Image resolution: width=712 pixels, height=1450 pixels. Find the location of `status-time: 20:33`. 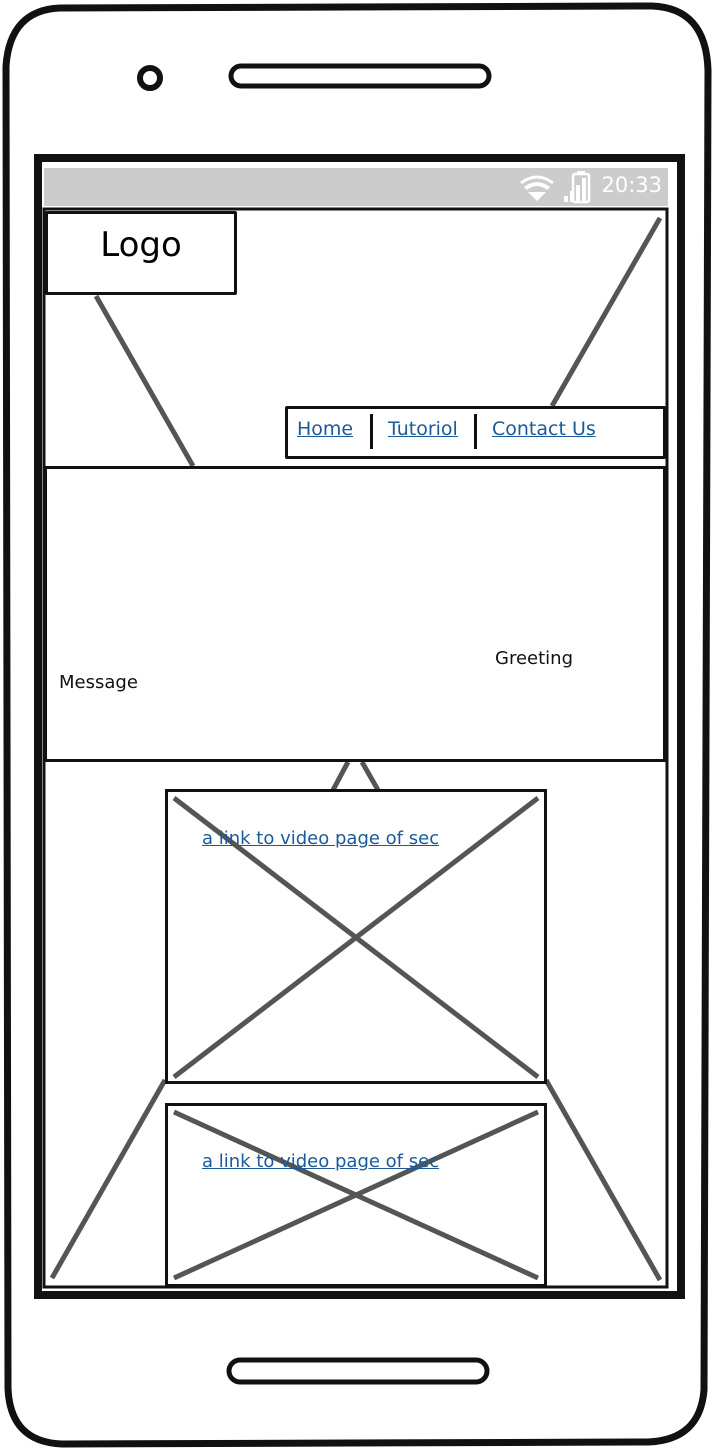

status-time: 20:33 is located at coordinates (631, 185).